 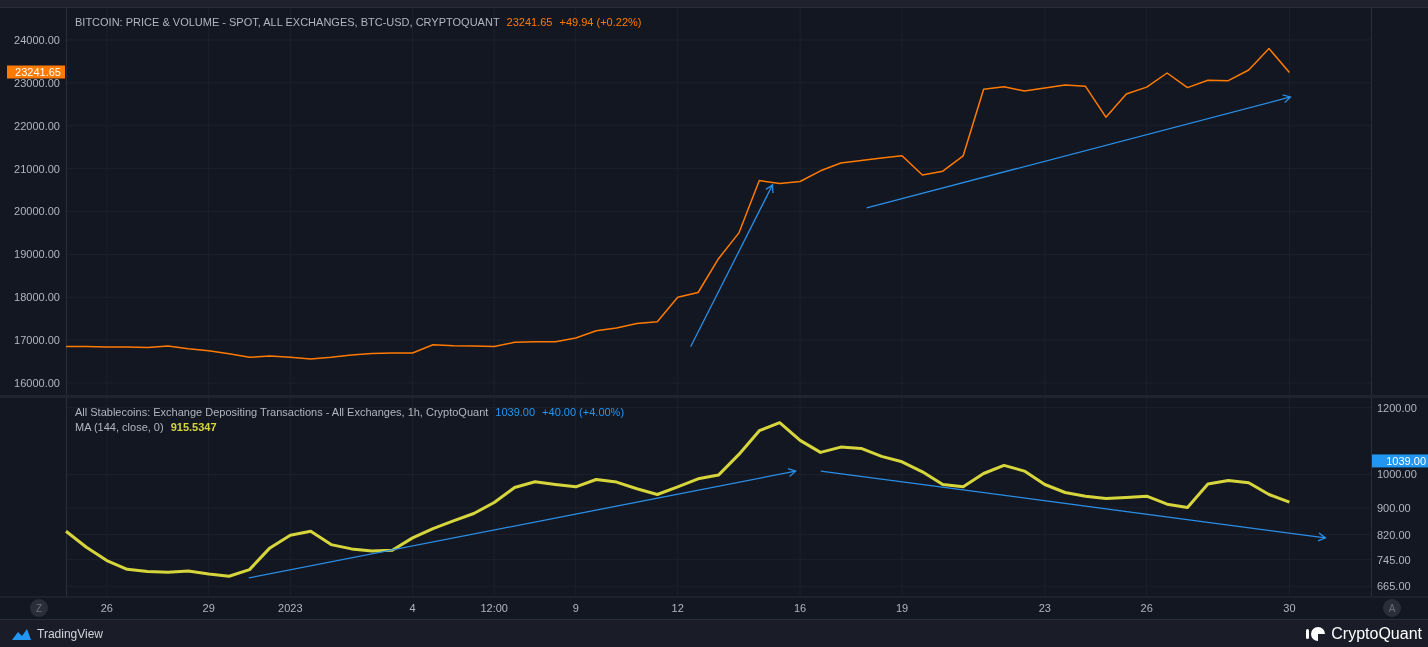 What do you see at coordinates (529, 22) in the screenshot?
I see `price-value: 23241.65` at bounding box center [529, 22].